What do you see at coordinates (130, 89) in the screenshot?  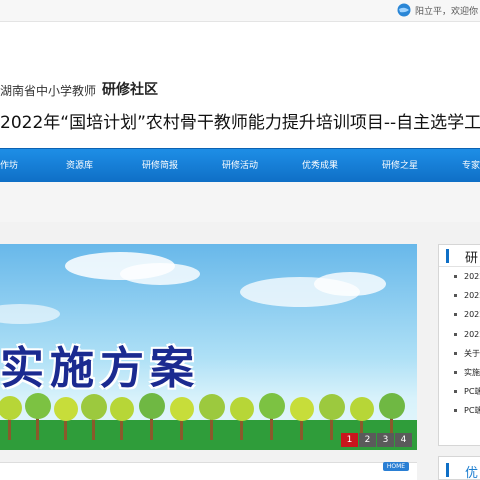 I see `site-name: 研修社区` at bounding box center [130, 89].